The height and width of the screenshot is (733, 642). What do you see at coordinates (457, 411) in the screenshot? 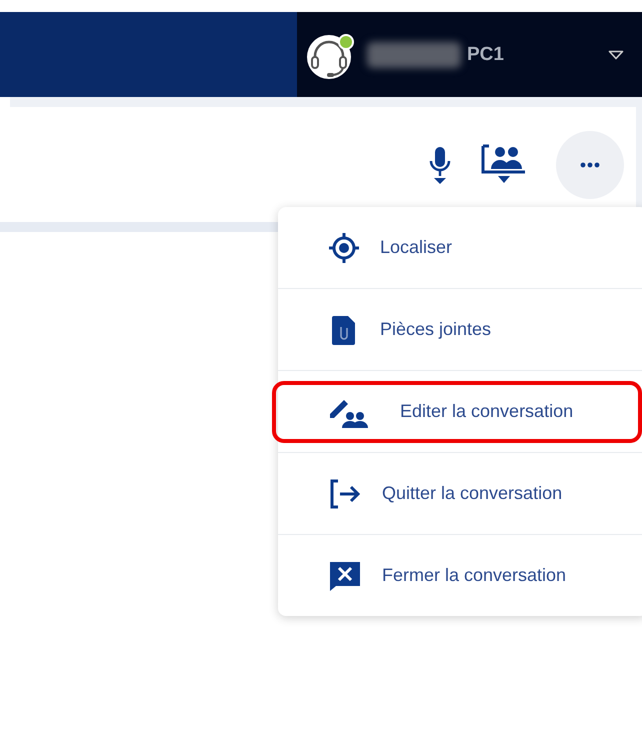
I see `menu-item: Editer la conversation` at bounding box center [457, 411].